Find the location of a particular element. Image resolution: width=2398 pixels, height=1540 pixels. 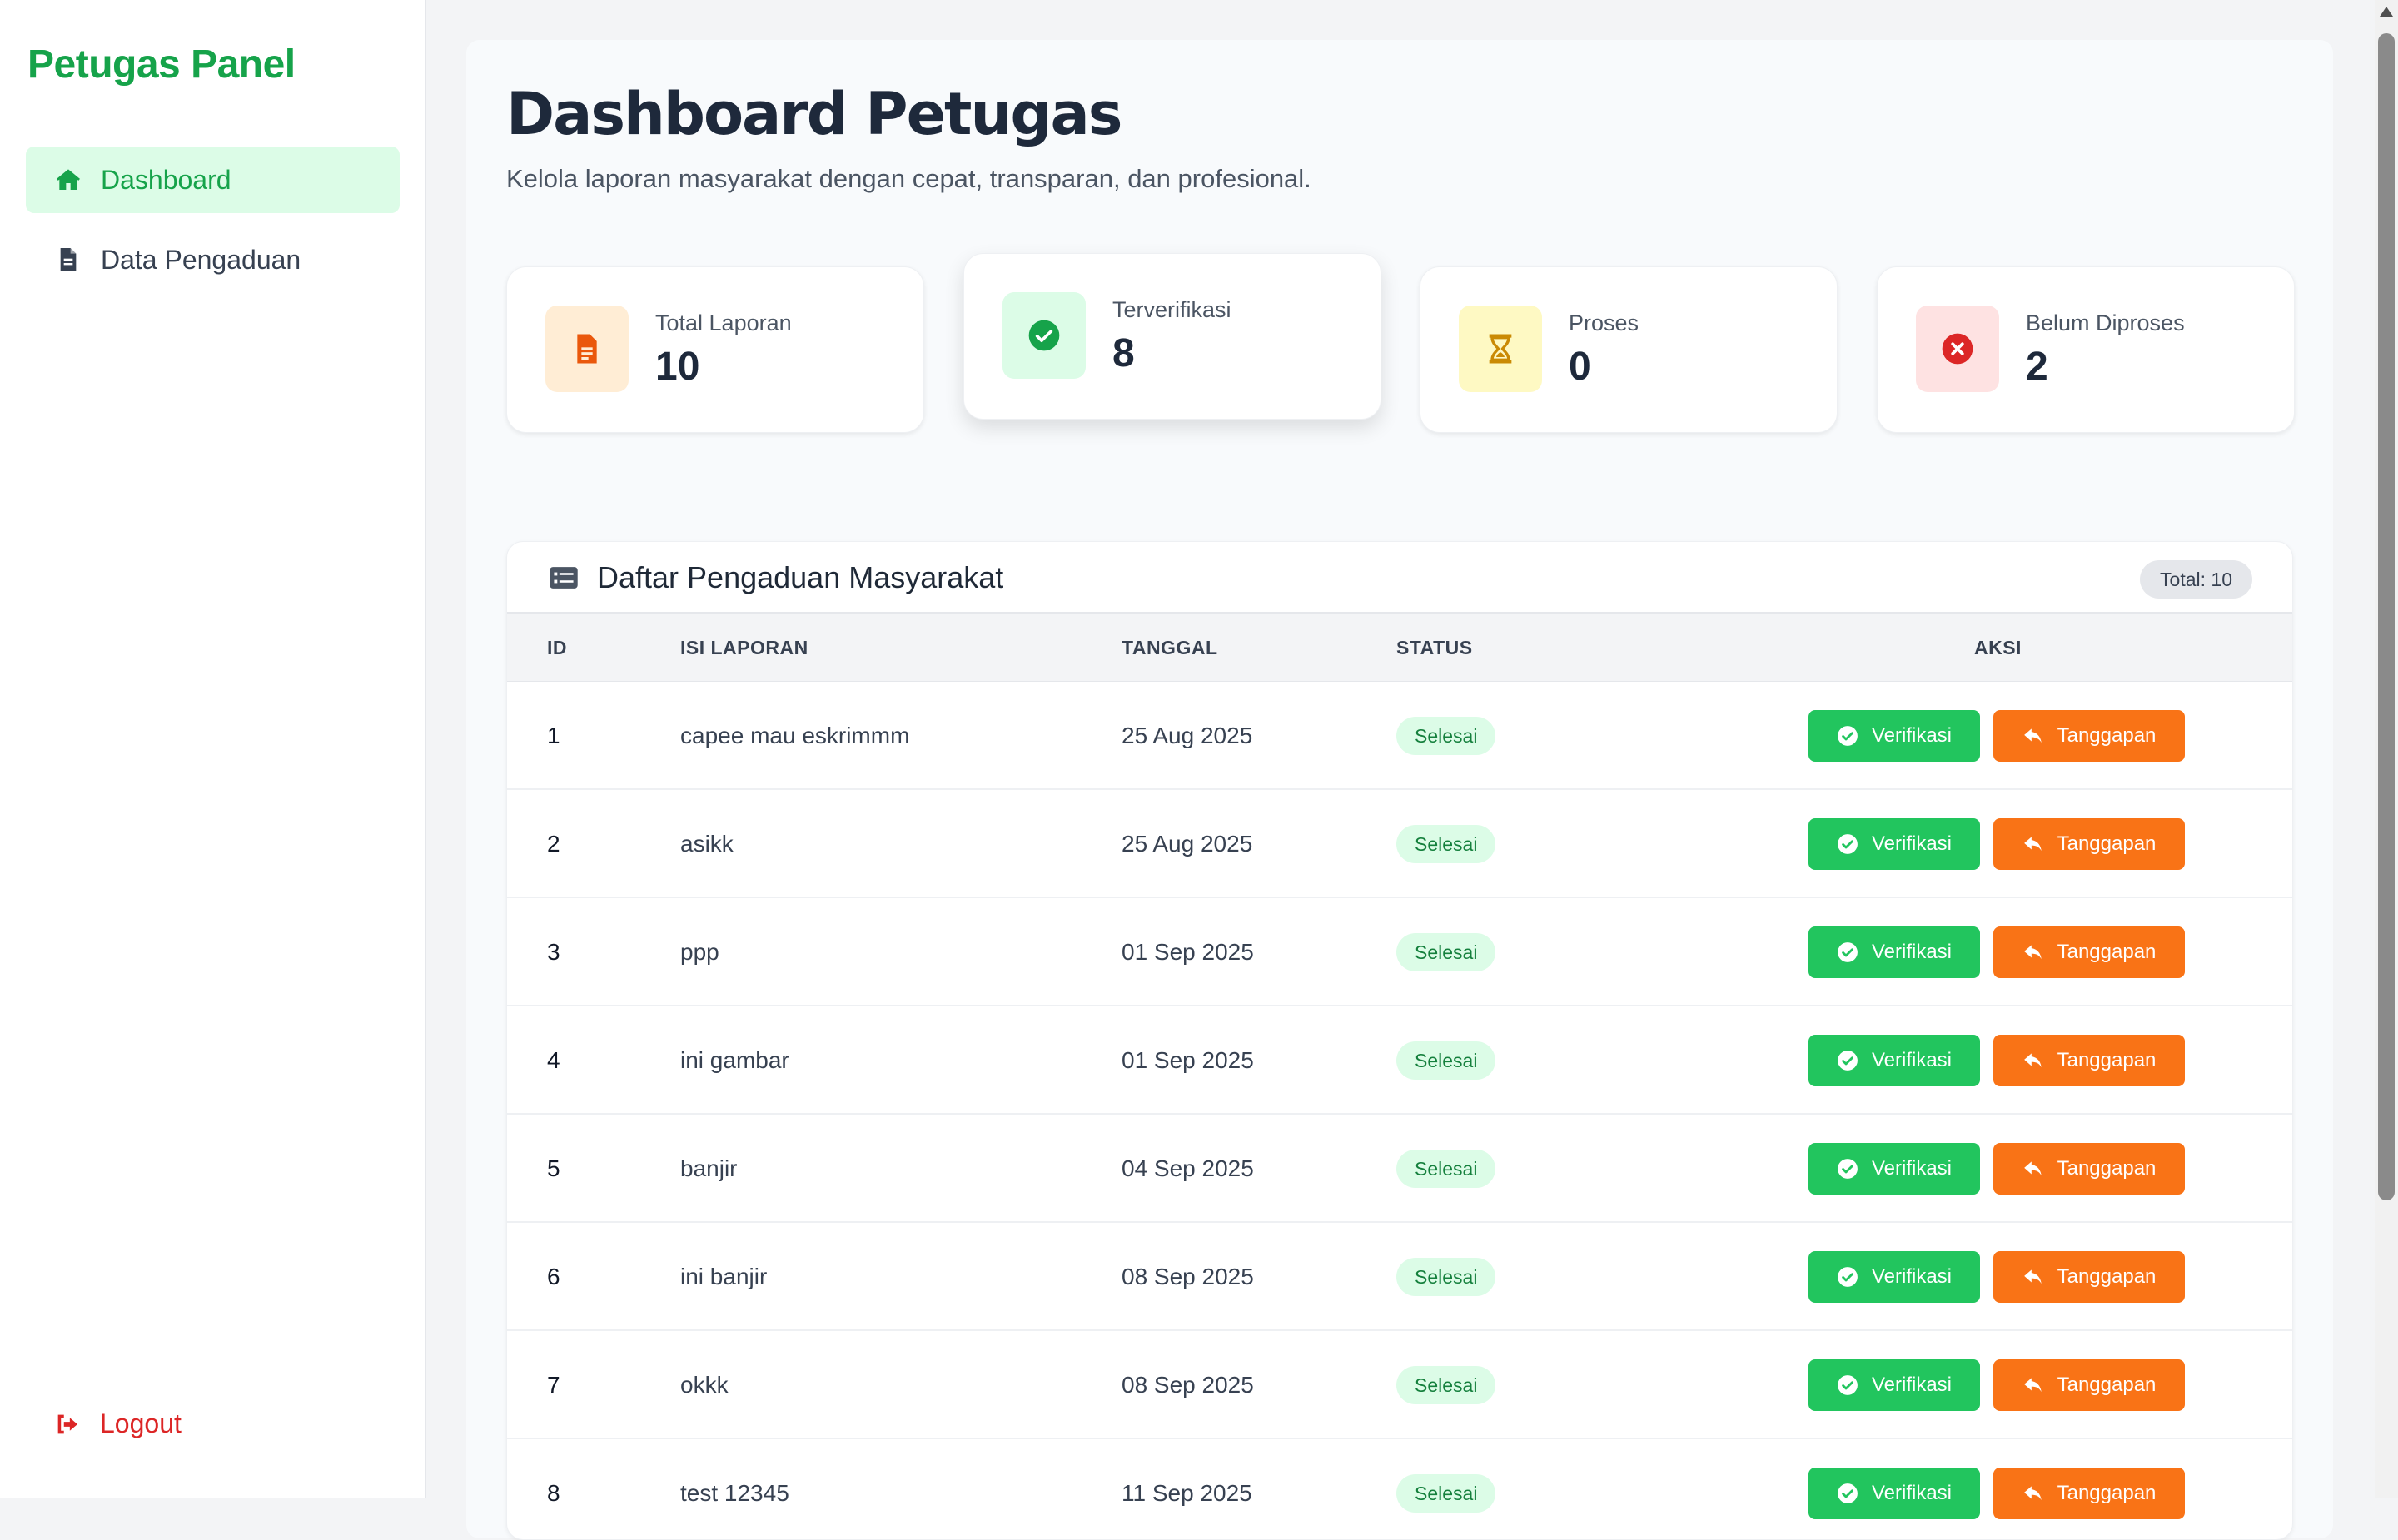

cell-tanggal: 04 Sep 2025 is located at coordinates (1188, 1168).